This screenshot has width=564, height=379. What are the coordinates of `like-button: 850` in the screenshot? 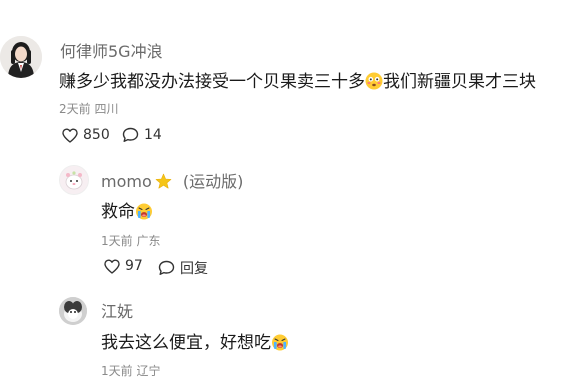 It's located at (86, 135).